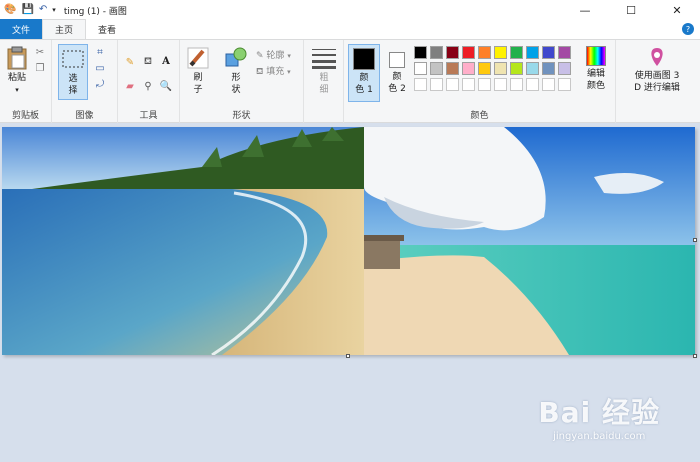 The width and height of the screenshot is (700, 462). I want to click on baidu-watermark: Bai 经验 jingyan.baidu.com, so click(599, 416).